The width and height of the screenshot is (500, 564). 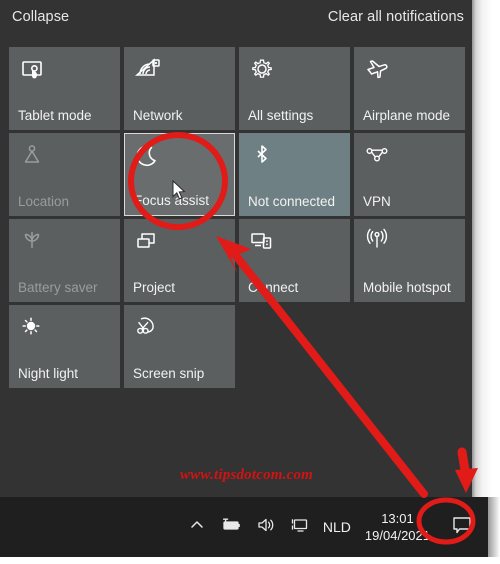 I want to click on quick-action-tile-all-settings: All settings, so click(x=294, y=88).